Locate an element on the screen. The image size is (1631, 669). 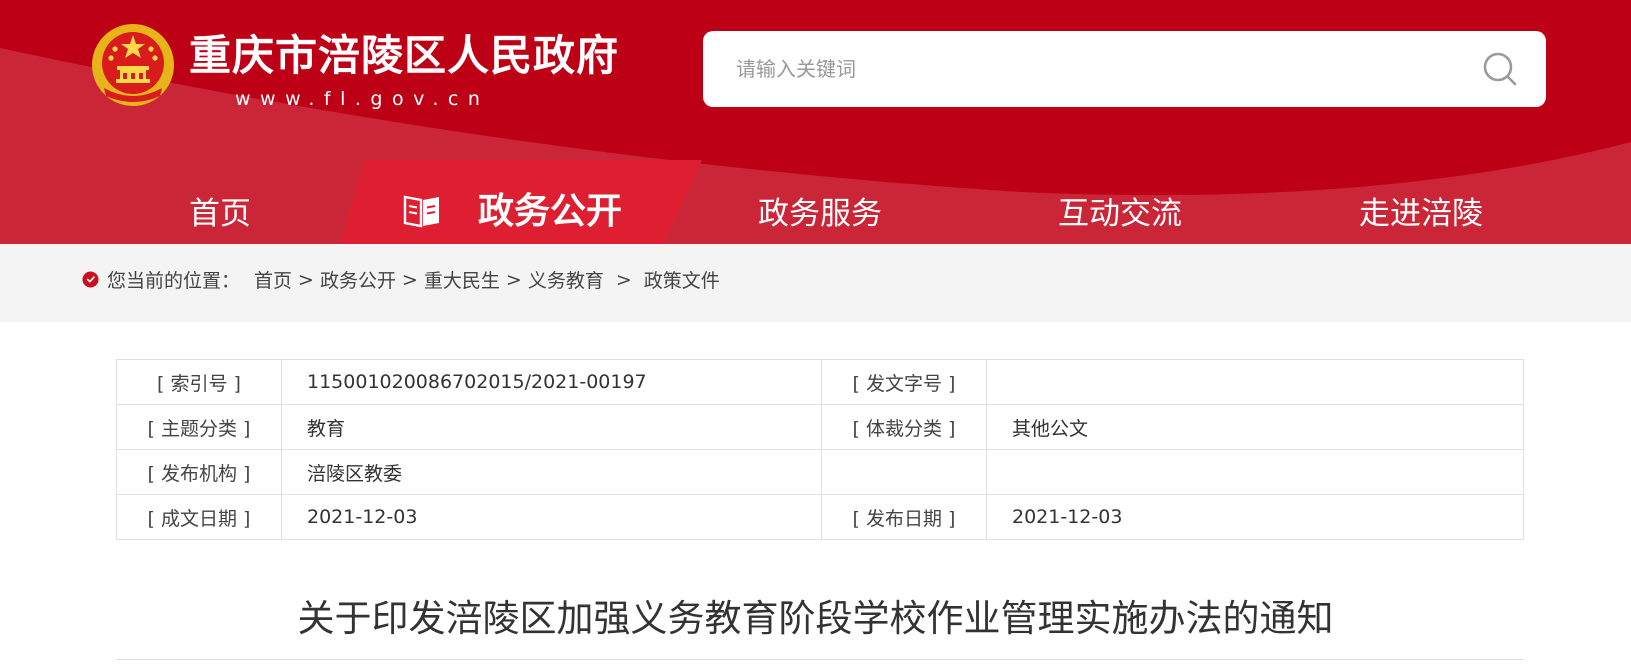
meta-label: [ 成文日期 ] is located at coordinates (199, 517).